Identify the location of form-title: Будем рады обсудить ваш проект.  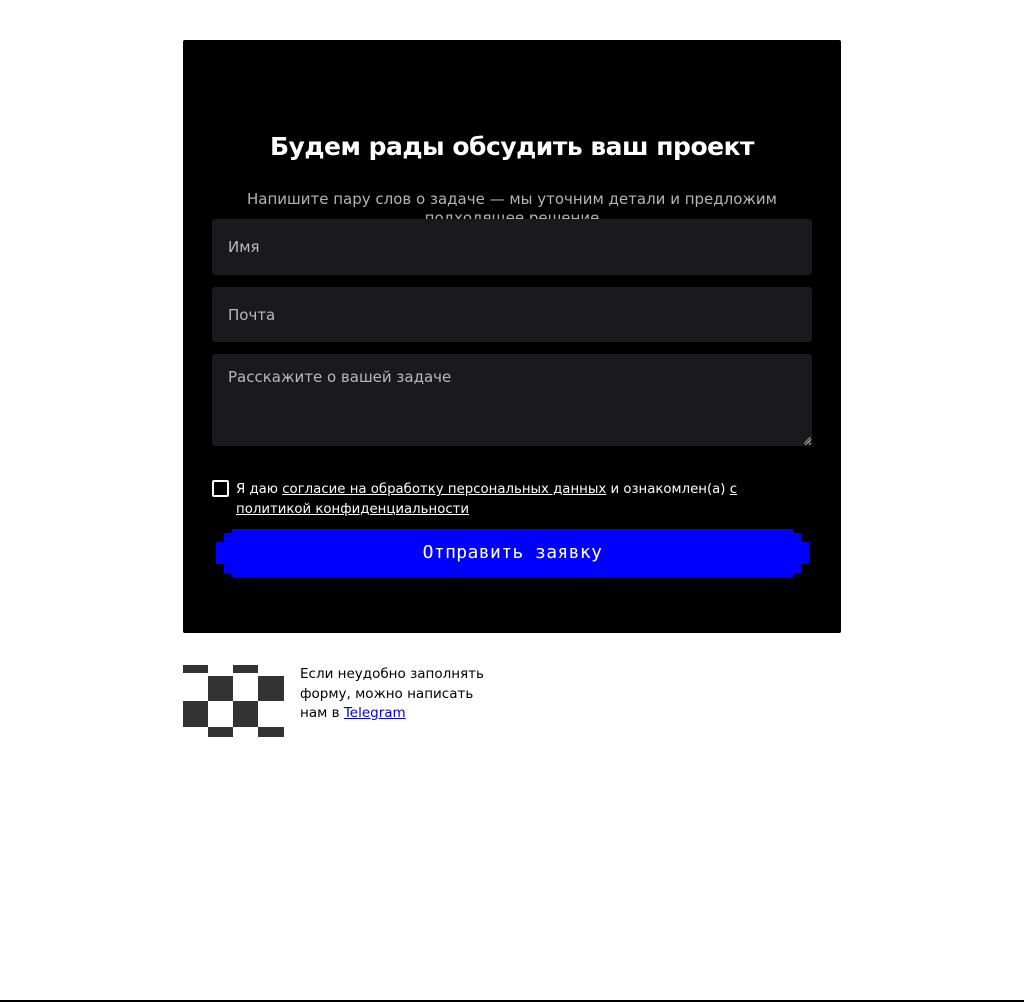
(512, 146).